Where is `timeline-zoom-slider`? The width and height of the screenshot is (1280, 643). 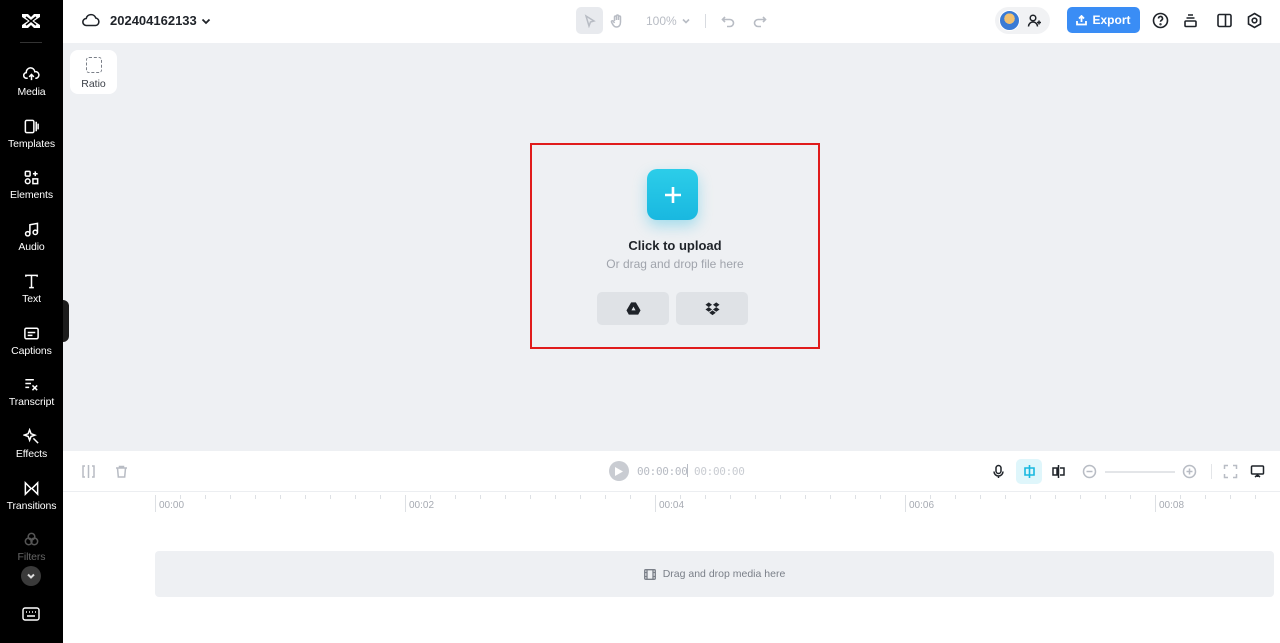
timeline-zoom-slider is located at coordinates (1140, 472).